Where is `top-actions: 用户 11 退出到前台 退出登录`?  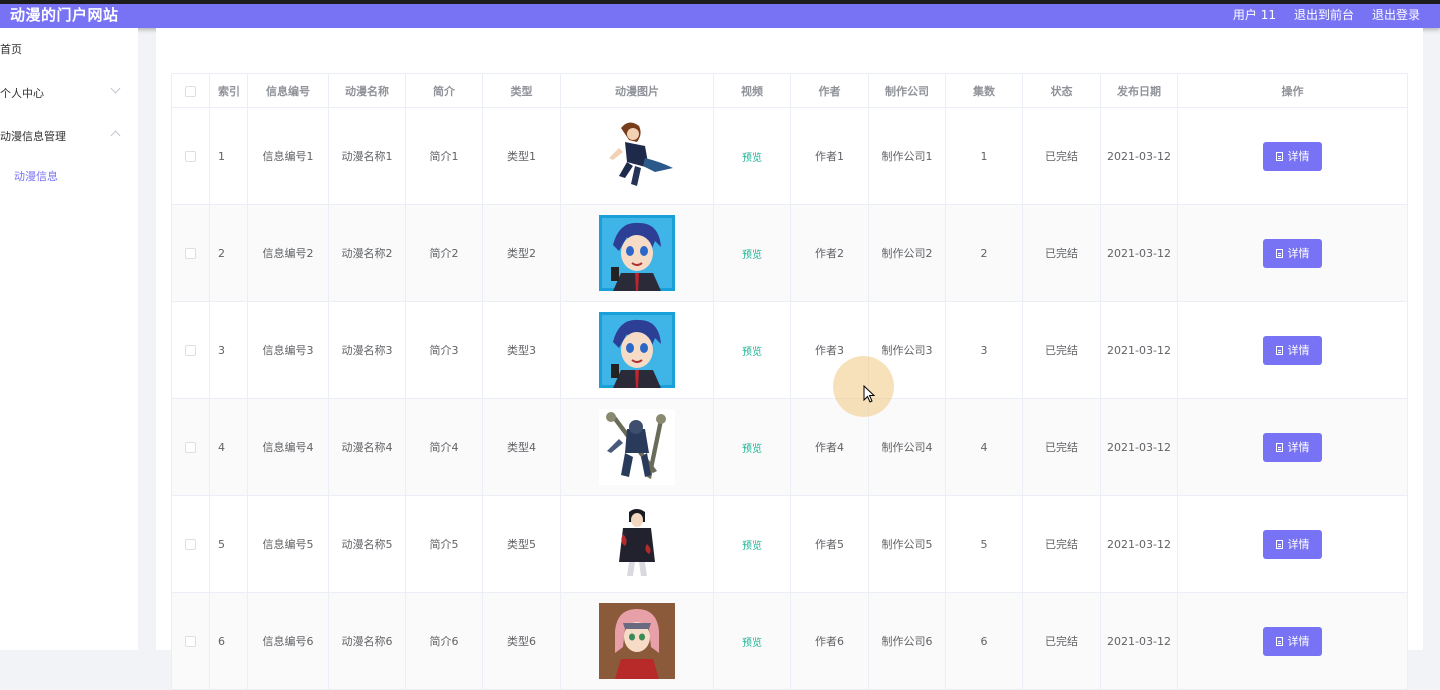 top-actions: 用户 11 退出到前台 退出登录 is located at coordinates (1326, 15).